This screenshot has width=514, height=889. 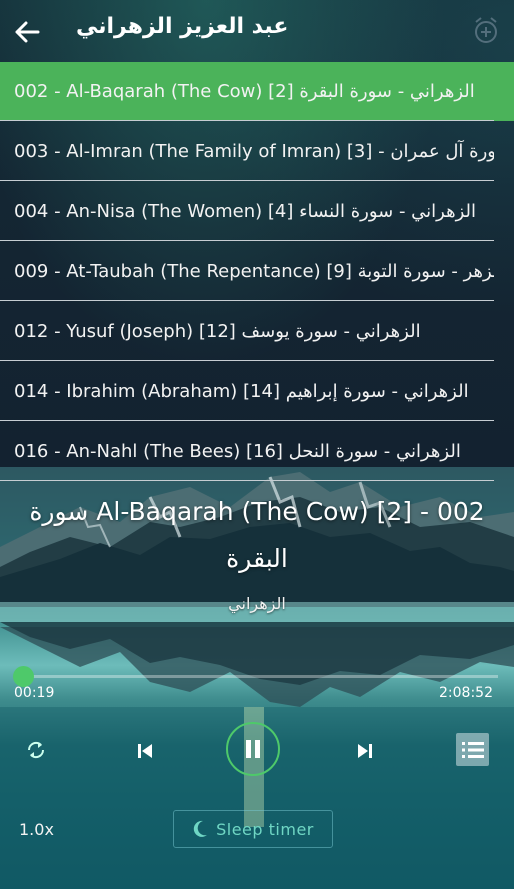 I want to click on skip-next-icon, so click(x=365, y=751).